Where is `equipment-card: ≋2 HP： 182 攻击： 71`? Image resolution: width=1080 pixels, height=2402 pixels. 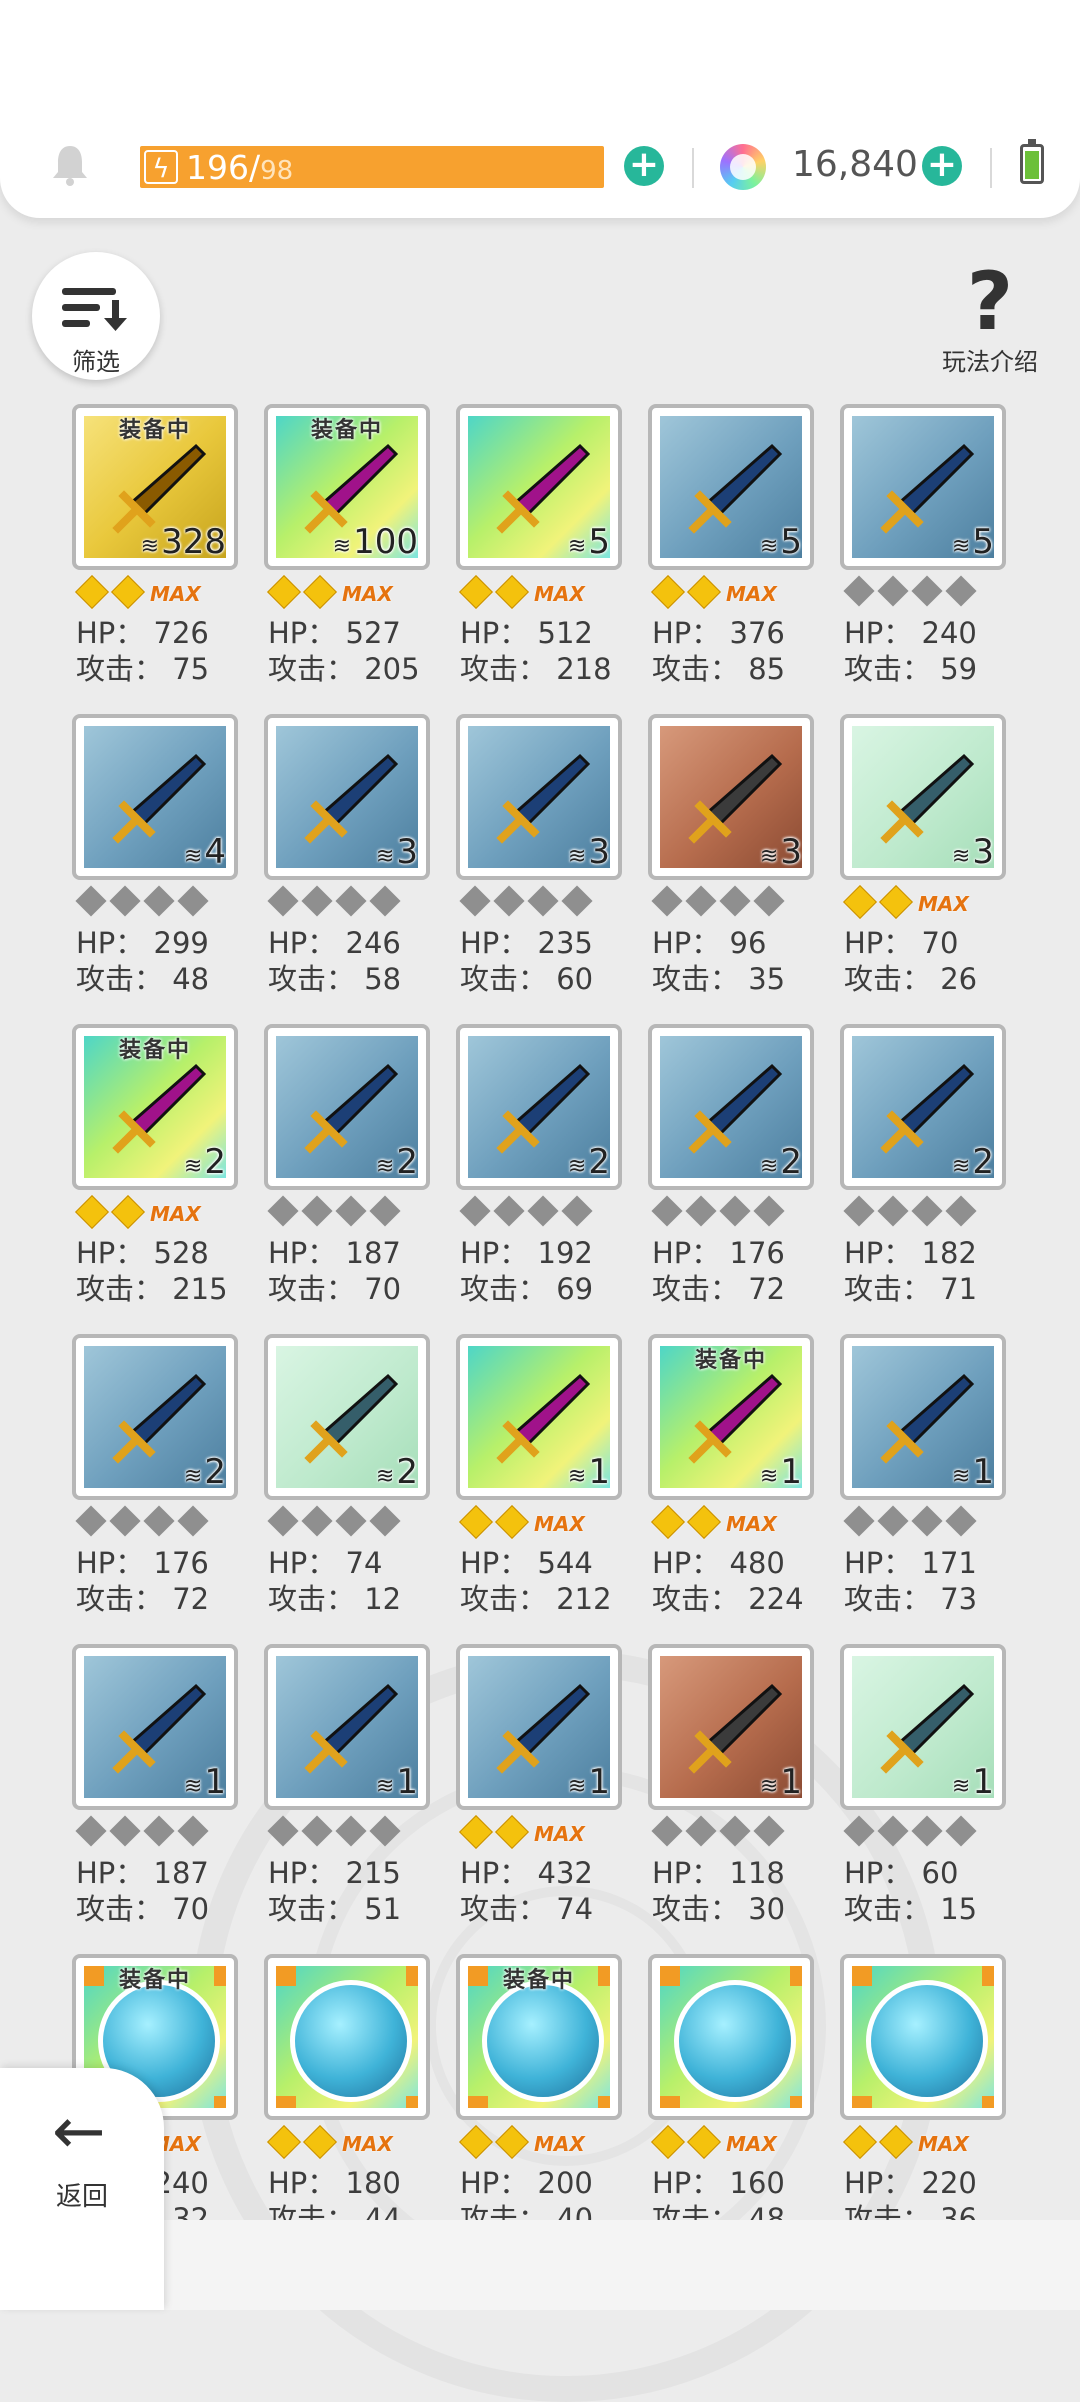 equipment-card: ≋2 HP： 182 攻击： 71 is located at coordinates (923, 1174).